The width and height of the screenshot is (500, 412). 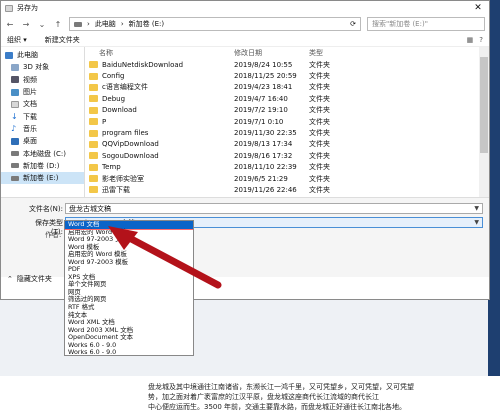 I want to click on forward-arrow-icon: →, so click(x=26, y=24).